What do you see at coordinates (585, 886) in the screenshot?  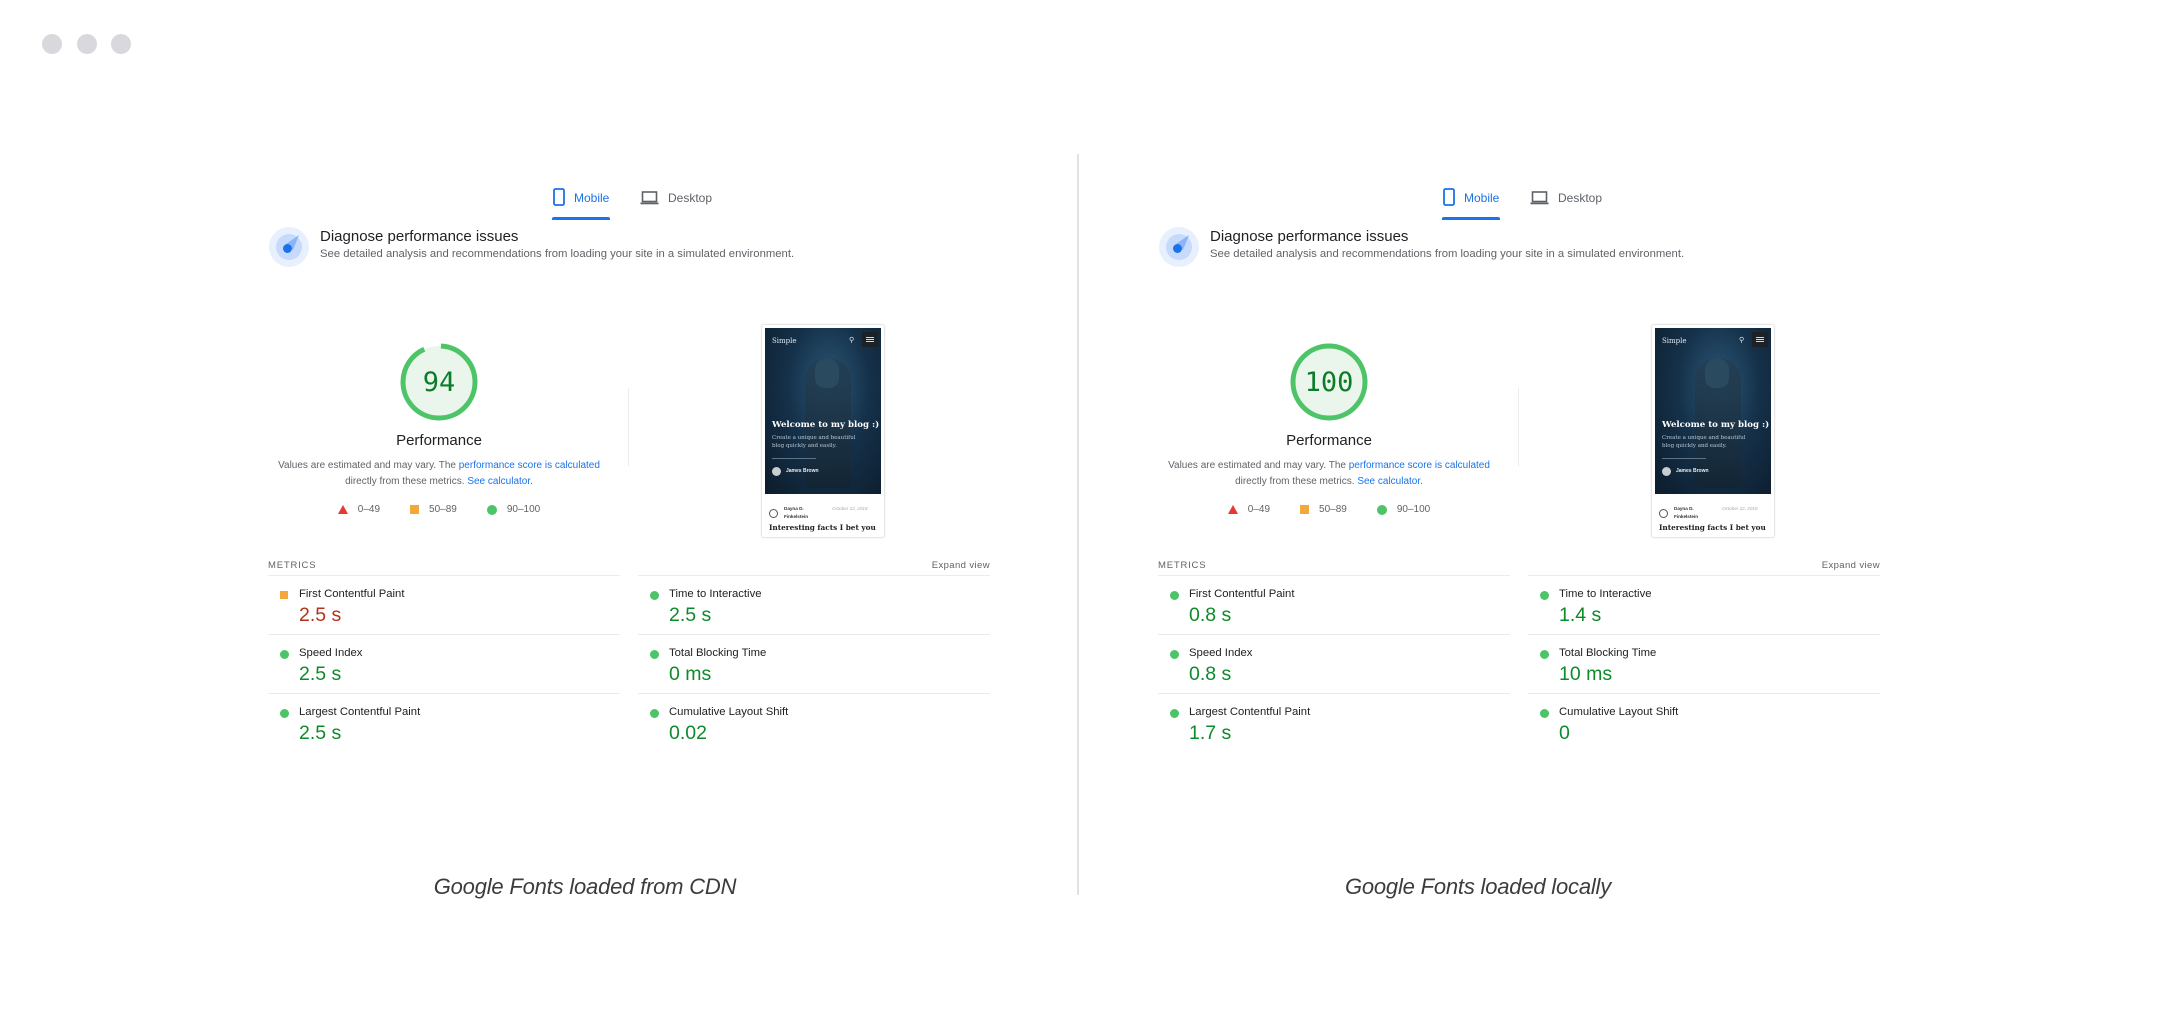 I see `comparison-caption: Google Fonts loaded from CDN` at bounding box center [585, 886].